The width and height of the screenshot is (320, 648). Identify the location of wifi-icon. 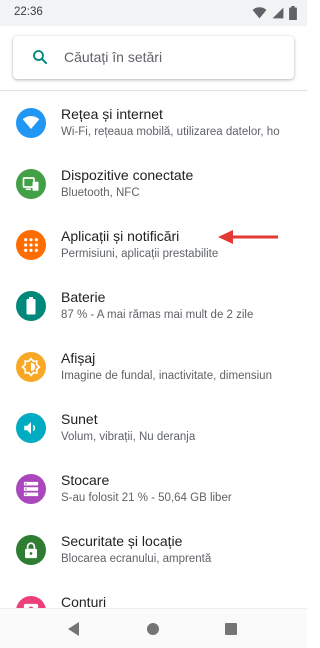
(31, 123).